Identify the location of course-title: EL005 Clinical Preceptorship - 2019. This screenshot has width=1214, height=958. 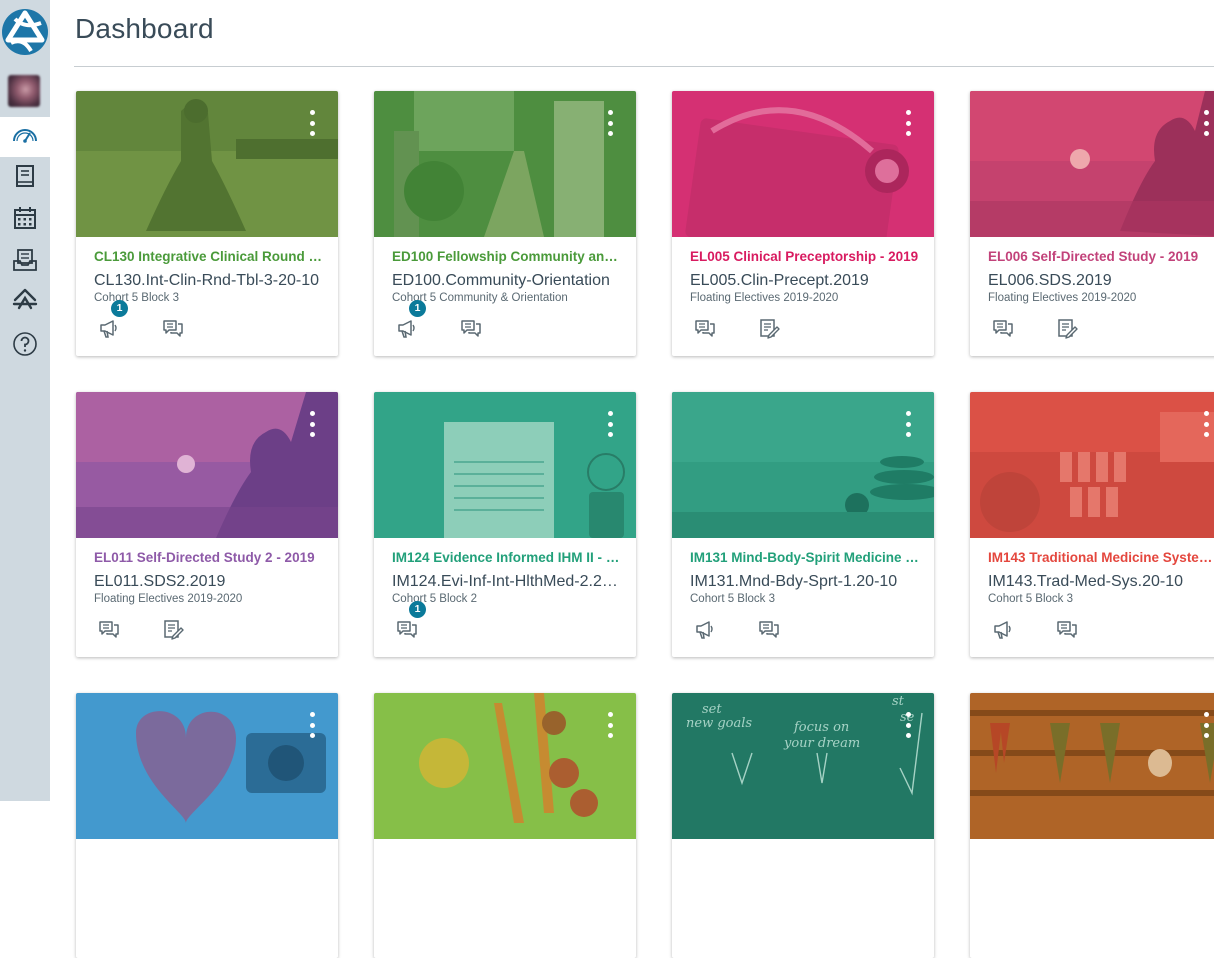
(805, 256).